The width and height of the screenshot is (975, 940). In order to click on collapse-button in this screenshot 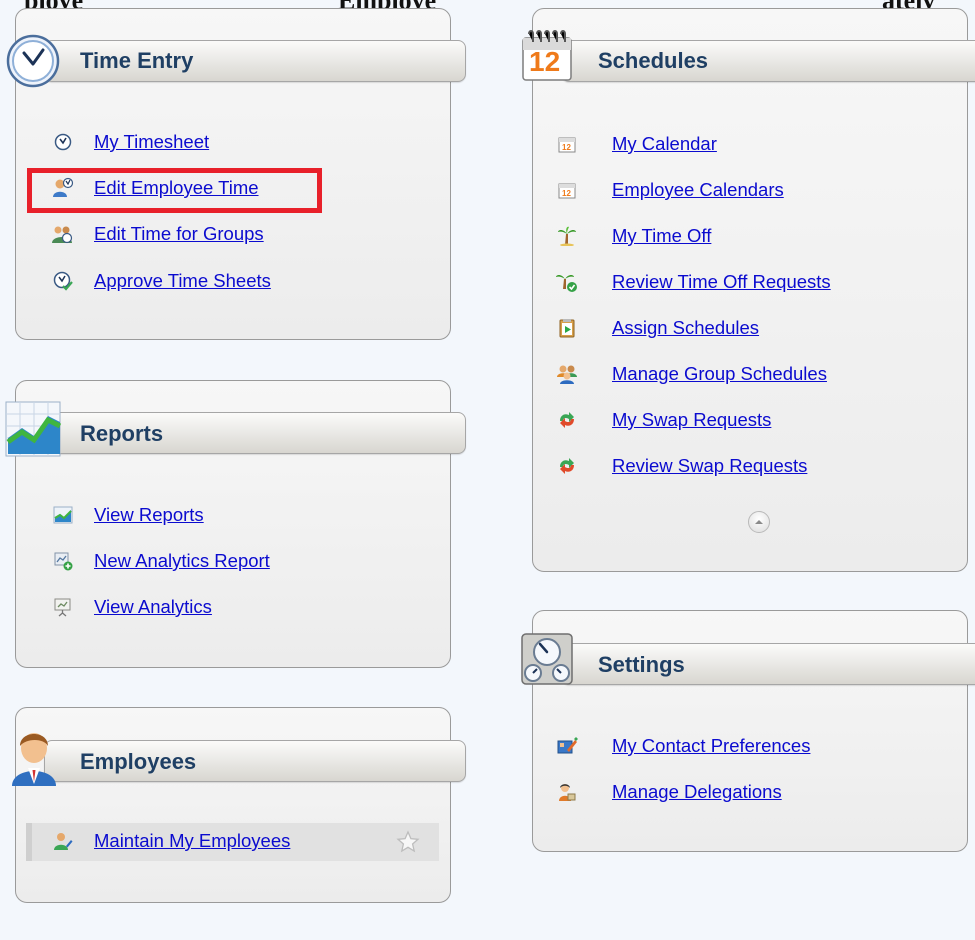, I will do `click(759, 522)`.